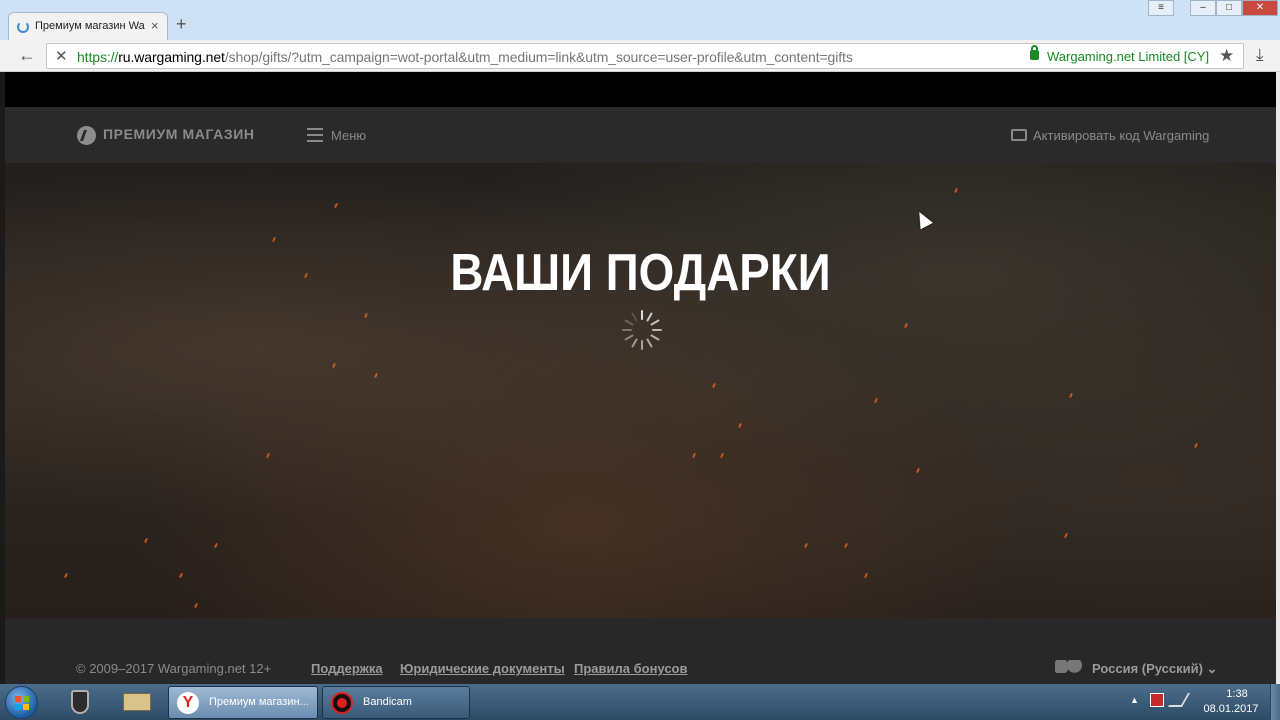 The width and height of the screenshot is (1280, 720). What do you see at coordinates (1275, 702) in the screenshot?
I see `show-desktop-button` at bounding box center [1275, 702].